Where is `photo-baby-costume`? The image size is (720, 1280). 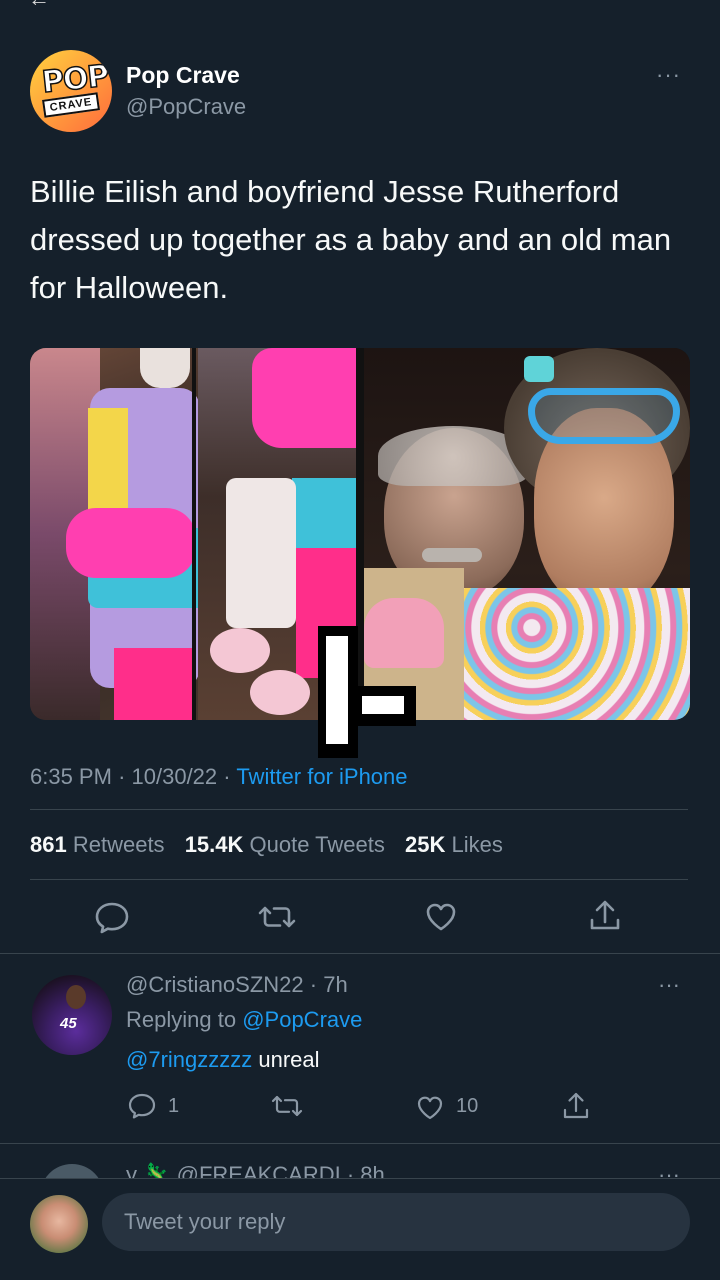
photo-baby-costume is located at coordinates (193, 534).